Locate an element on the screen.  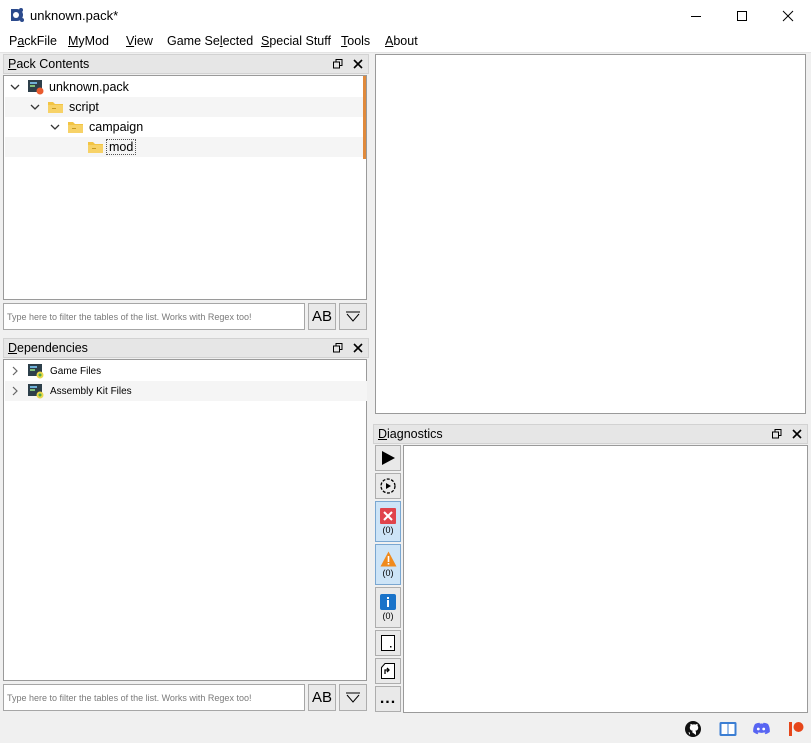
discord-button is located at coordinates (761, 729).